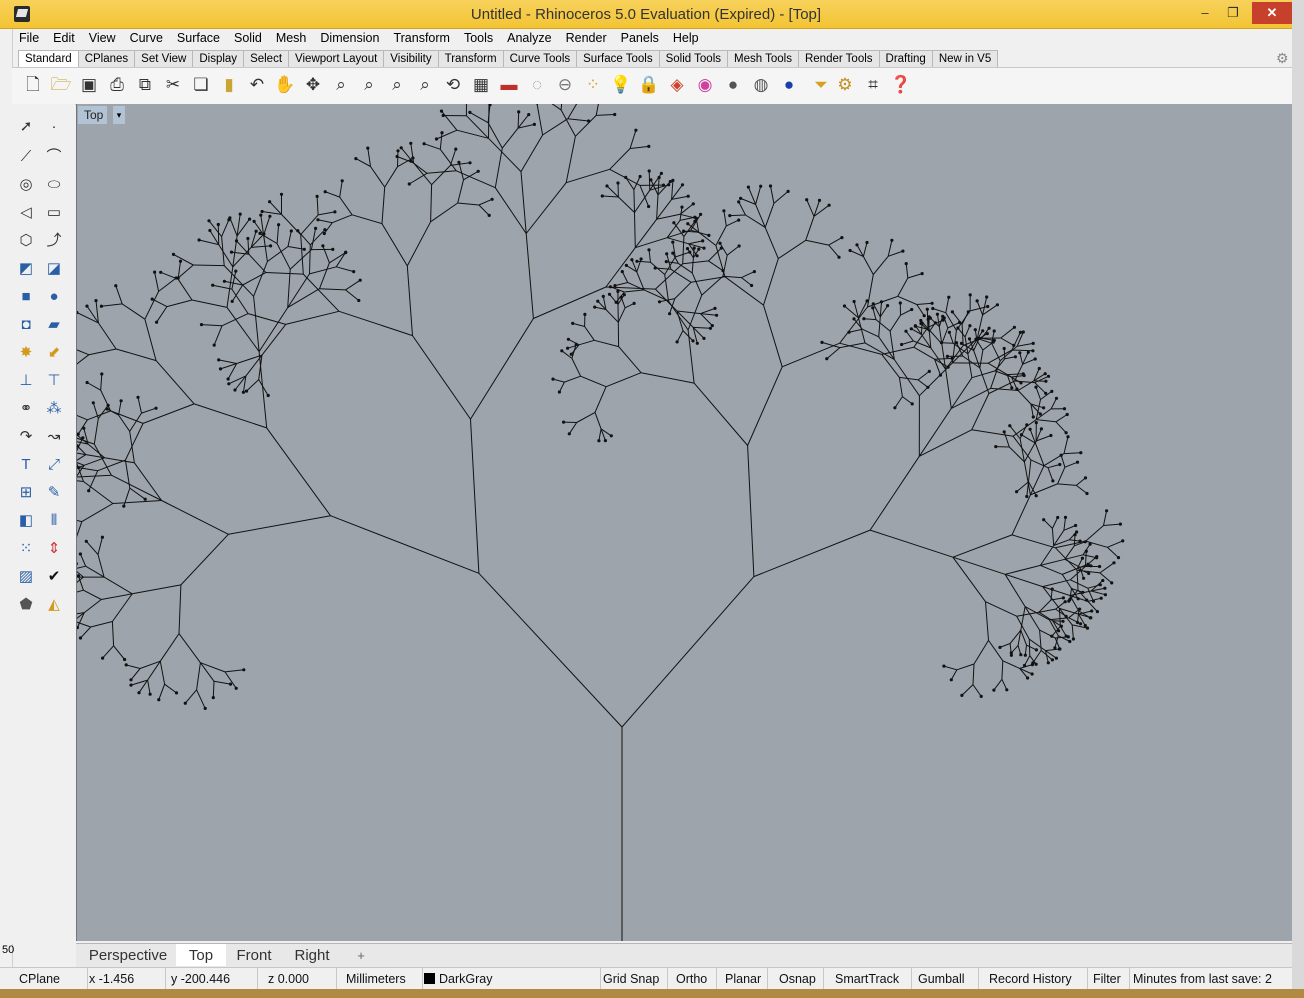 The image size is (1304, 998). What do you see at coordinates (198, 38) in the screenshot?
I see `menu-surface: Surface` at bounding box center [198, 38].